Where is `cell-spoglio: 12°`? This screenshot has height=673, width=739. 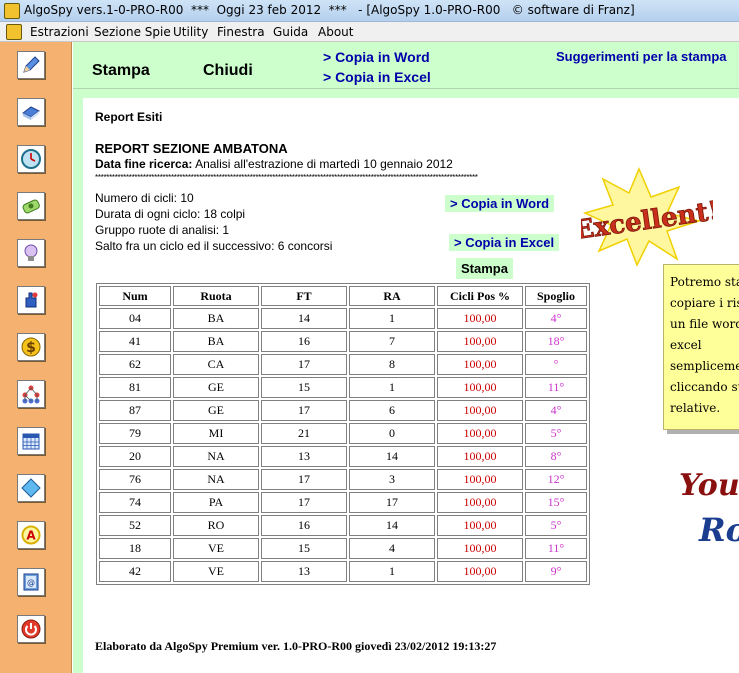 cell-spoglio: 12° is located at coordinates (556, 479).